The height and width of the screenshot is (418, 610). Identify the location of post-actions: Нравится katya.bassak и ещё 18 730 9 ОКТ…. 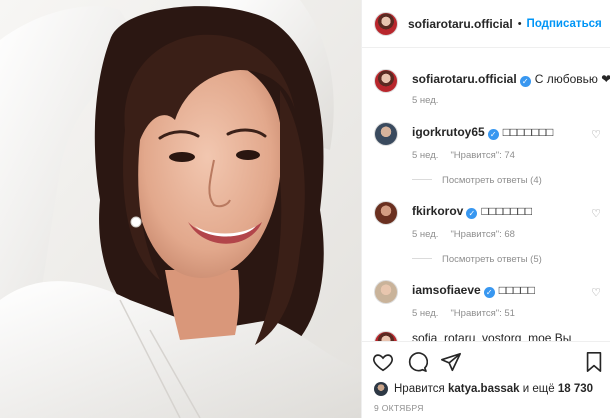
(486, 379).